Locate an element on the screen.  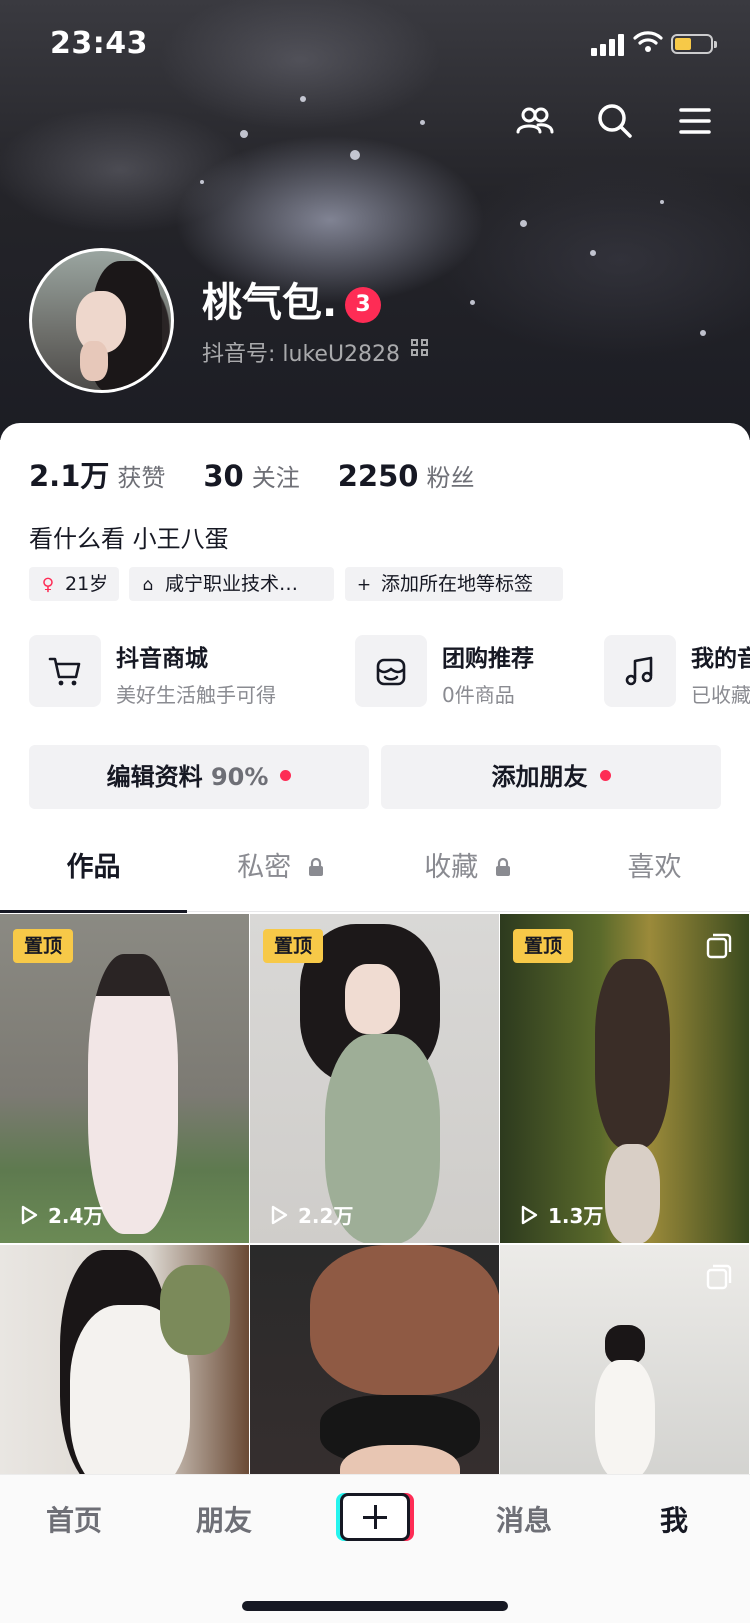
tab-favorites: 收藏 is located at coordinates (467, 870).